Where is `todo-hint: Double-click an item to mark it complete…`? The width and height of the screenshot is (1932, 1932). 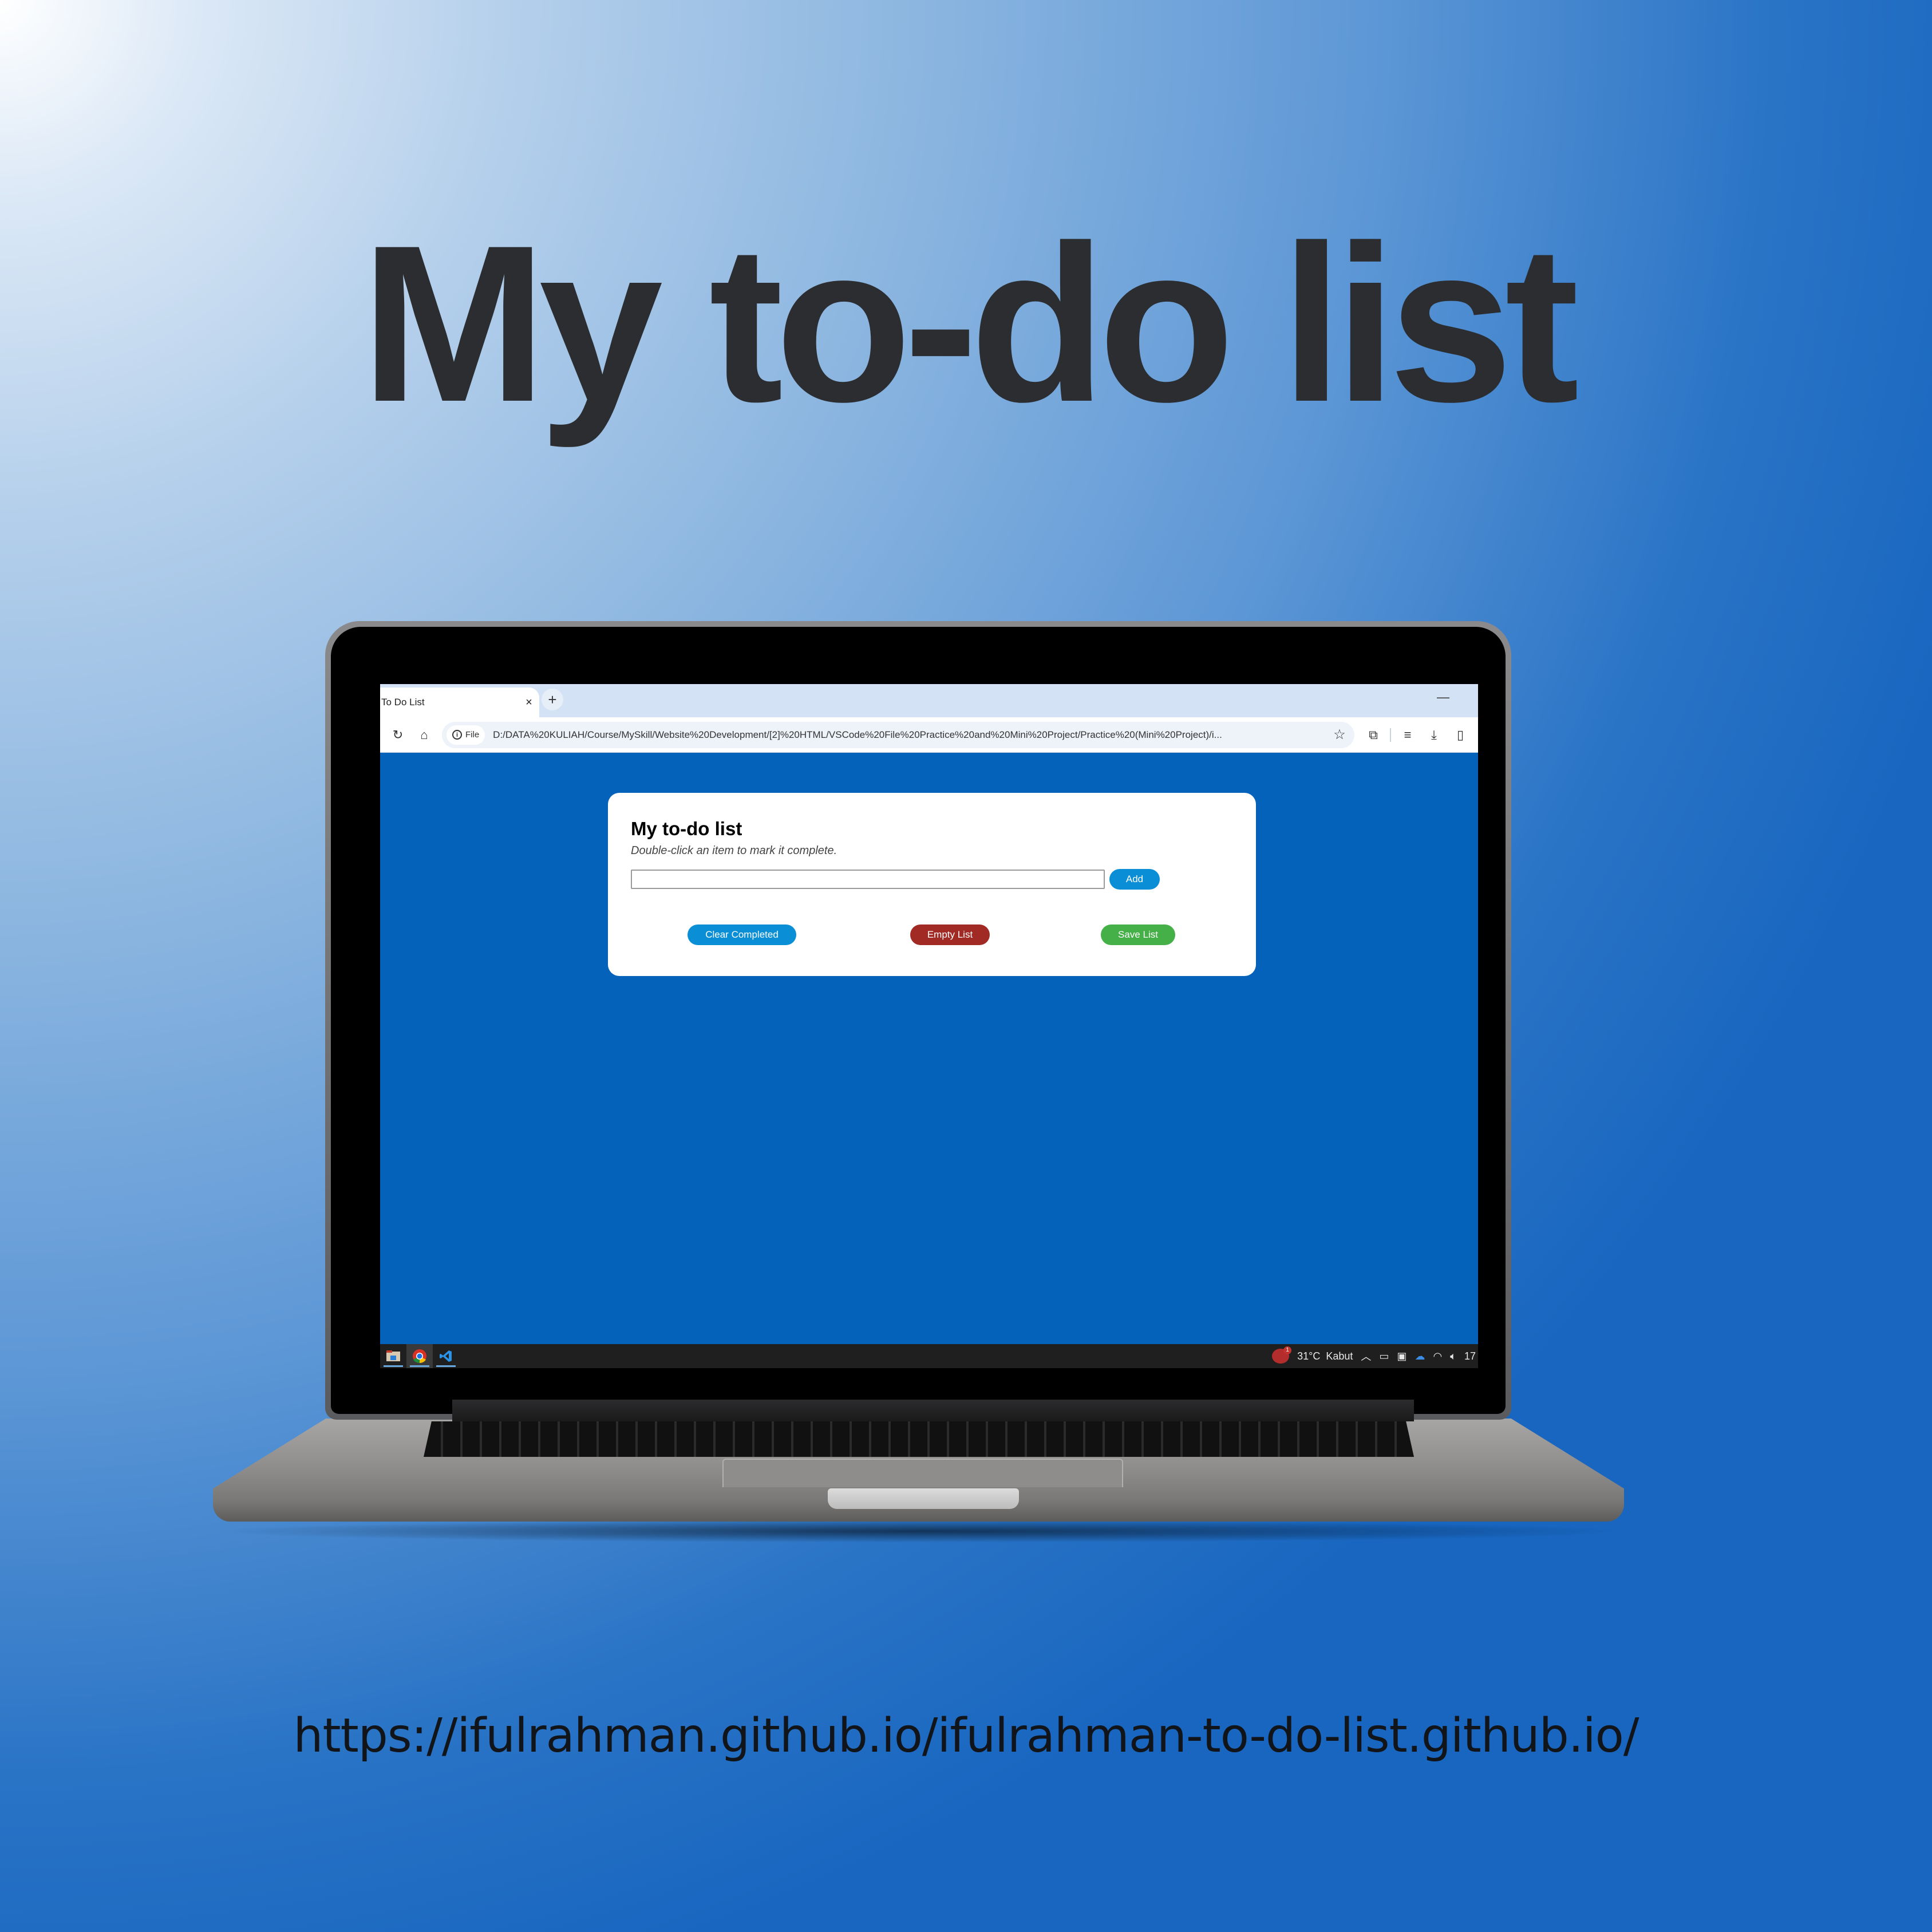
todo-hint: Double-click an item to mark it complete… is located at coordinates (734, 850).